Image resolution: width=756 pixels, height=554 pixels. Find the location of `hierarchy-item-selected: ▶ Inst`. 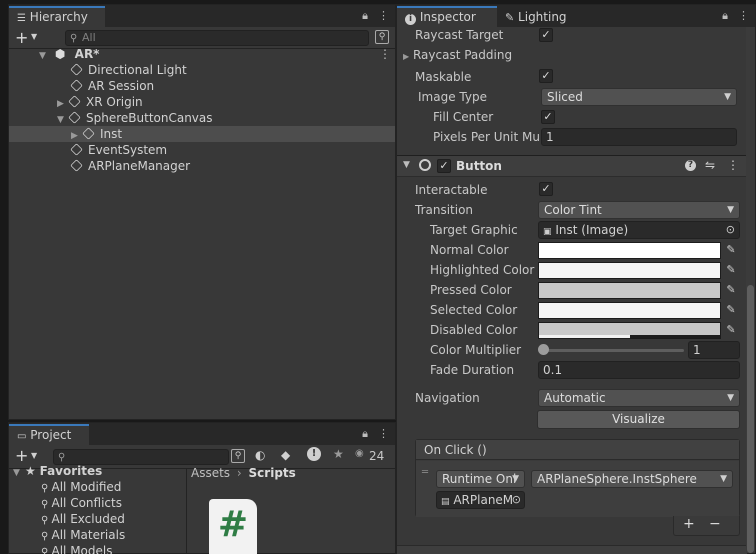

hierarchy-item-selected: ▶ Inst is located at coordinates (202, 134).